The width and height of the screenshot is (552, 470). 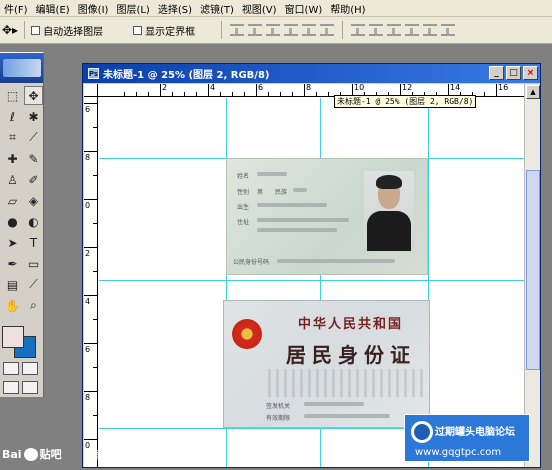 What do you see at coordinates (93, 8) in the screenshot?
I see `menu-image: 图像(I)` at bounding box center [93, 8].